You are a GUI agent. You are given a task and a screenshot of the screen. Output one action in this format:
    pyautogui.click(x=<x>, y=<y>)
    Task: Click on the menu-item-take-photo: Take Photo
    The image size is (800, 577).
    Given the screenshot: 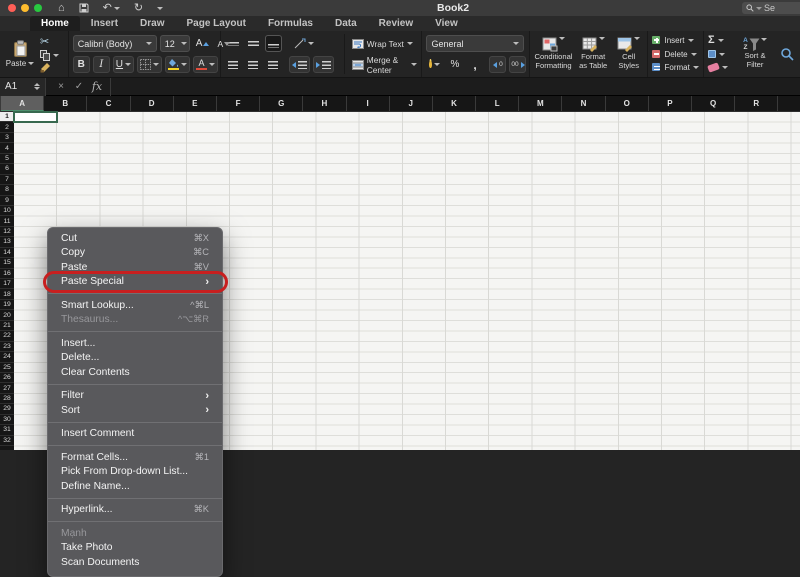 What is the action you would take?
    pyautogui.click(x=135, y=548)
    